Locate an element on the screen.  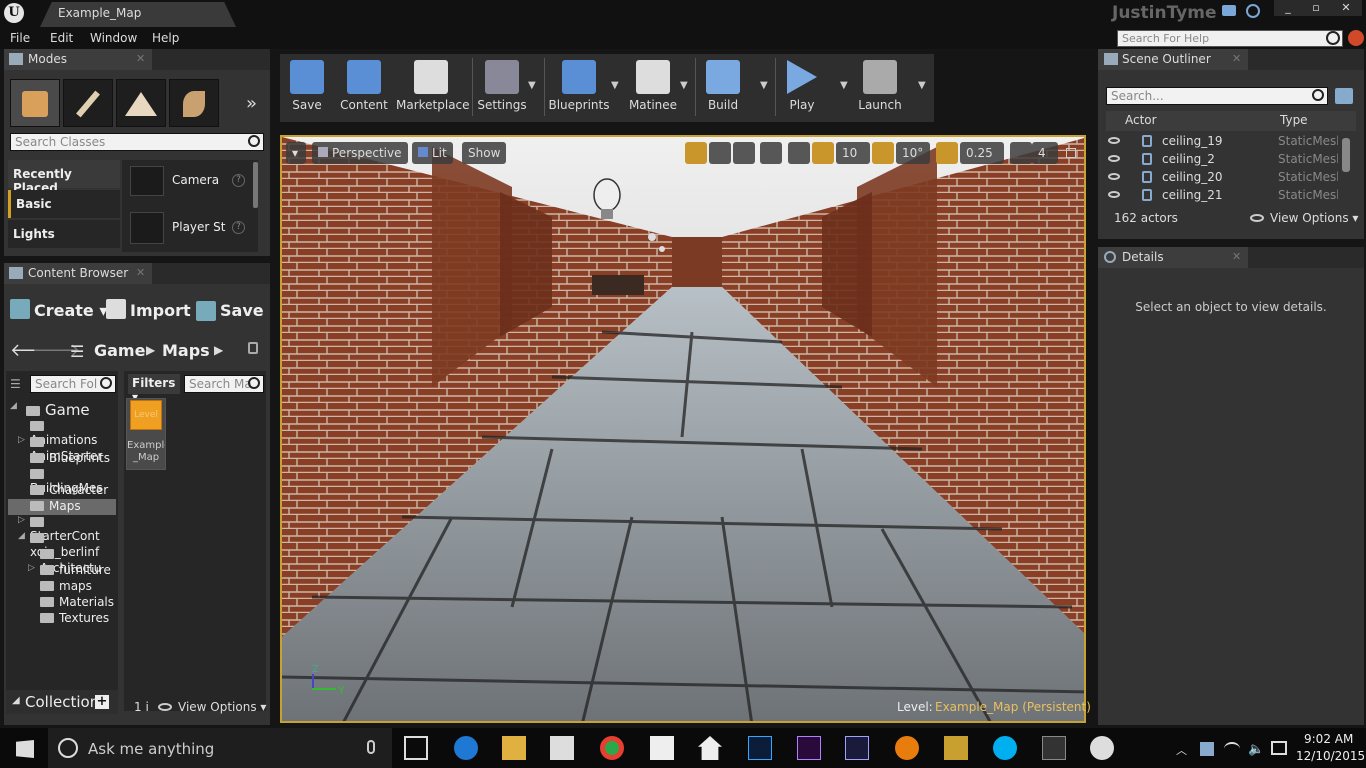
class-item-camera: Camera is located at coordinates (195, 180).